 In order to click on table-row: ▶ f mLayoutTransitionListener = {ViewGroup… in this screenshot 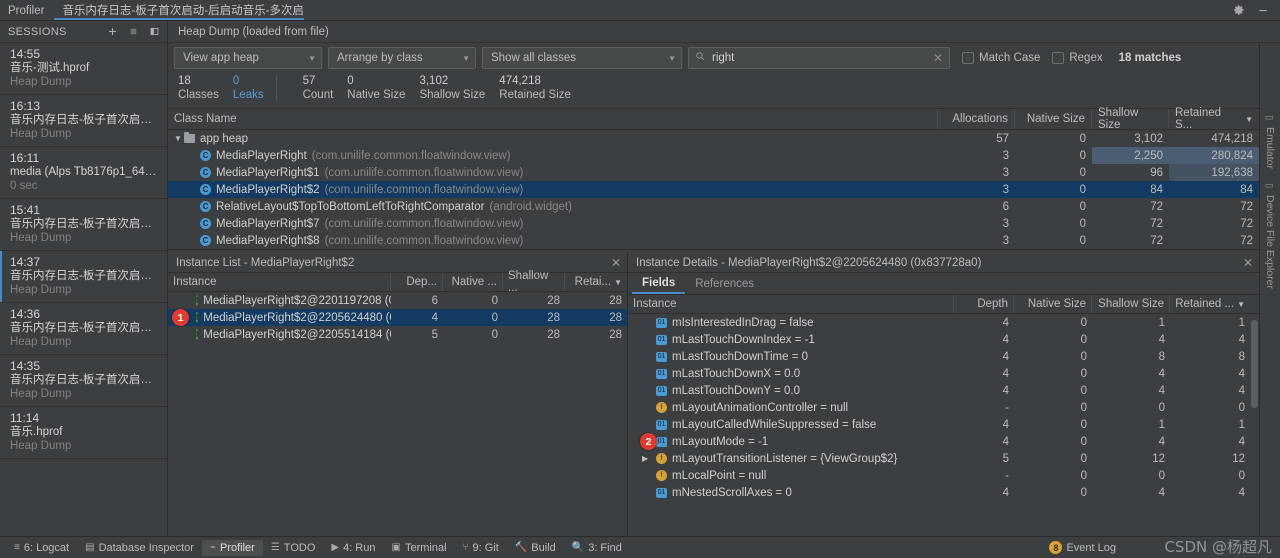, I will do `click(939, 458)`.